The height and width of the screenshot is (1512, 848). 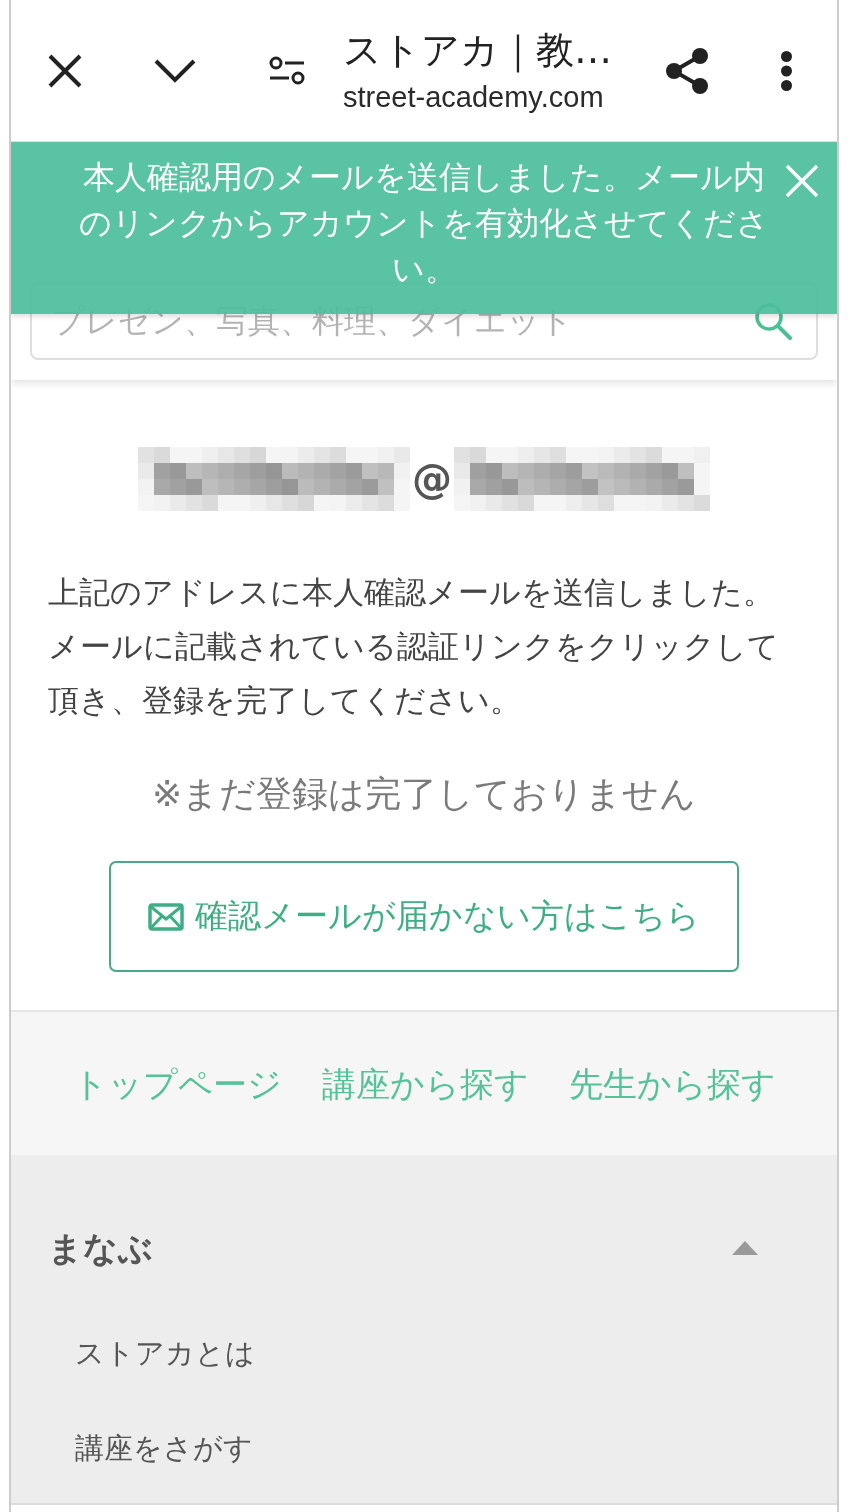 What do you see at coordinates (473, 97) in the screenshot?
I see `page-url: street-academy.com` at bounding box center [473, 97].